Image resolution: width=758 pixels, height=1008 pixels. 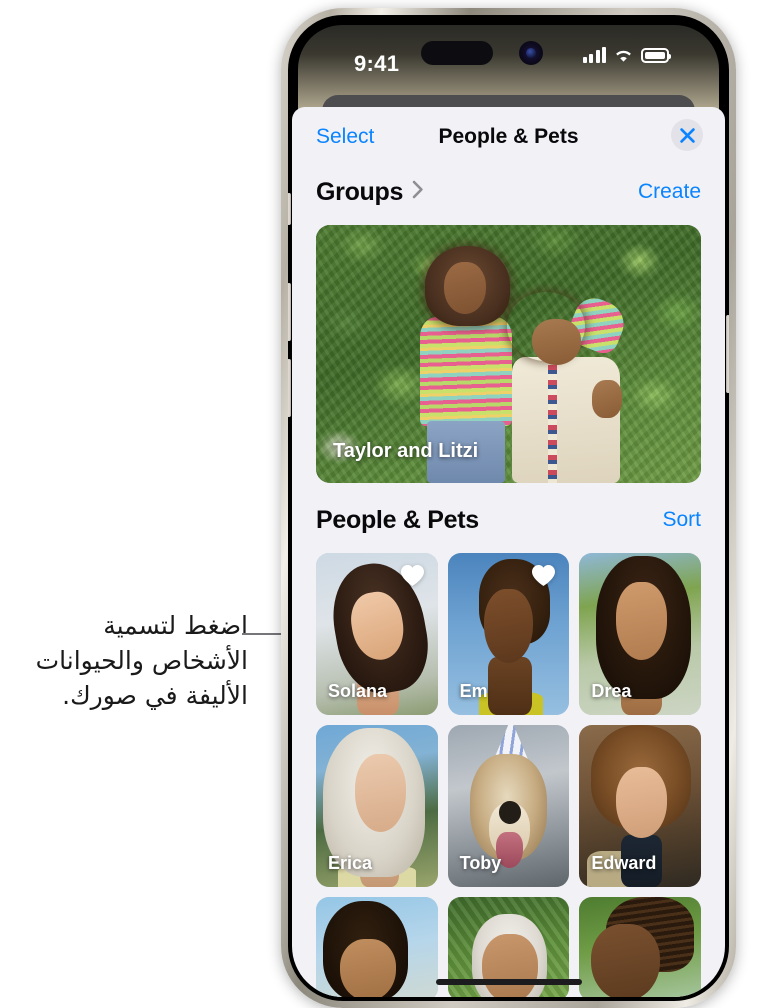 I want to click on person-tile-name: Em, so click(x=473, y=691).